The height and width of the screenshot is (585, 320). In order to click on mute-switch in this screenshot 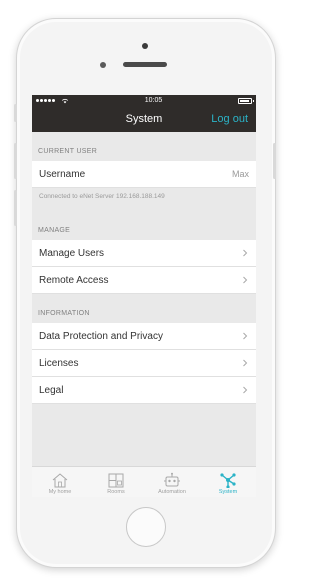, I will do `click(15, 113)`.